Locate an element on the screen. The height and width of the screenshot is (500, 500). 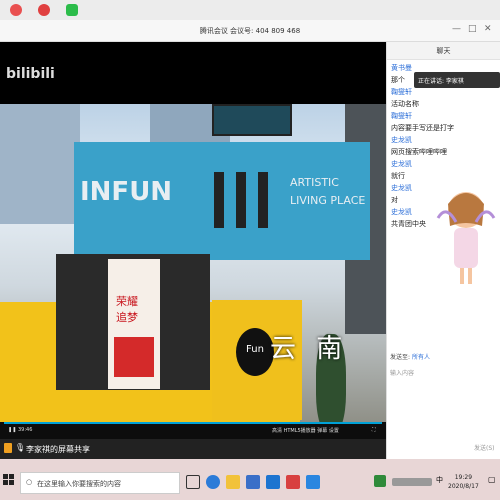
screen-share-bar: 🎙 李家祺的屏幕共享 is located at coordinates (193, 449).